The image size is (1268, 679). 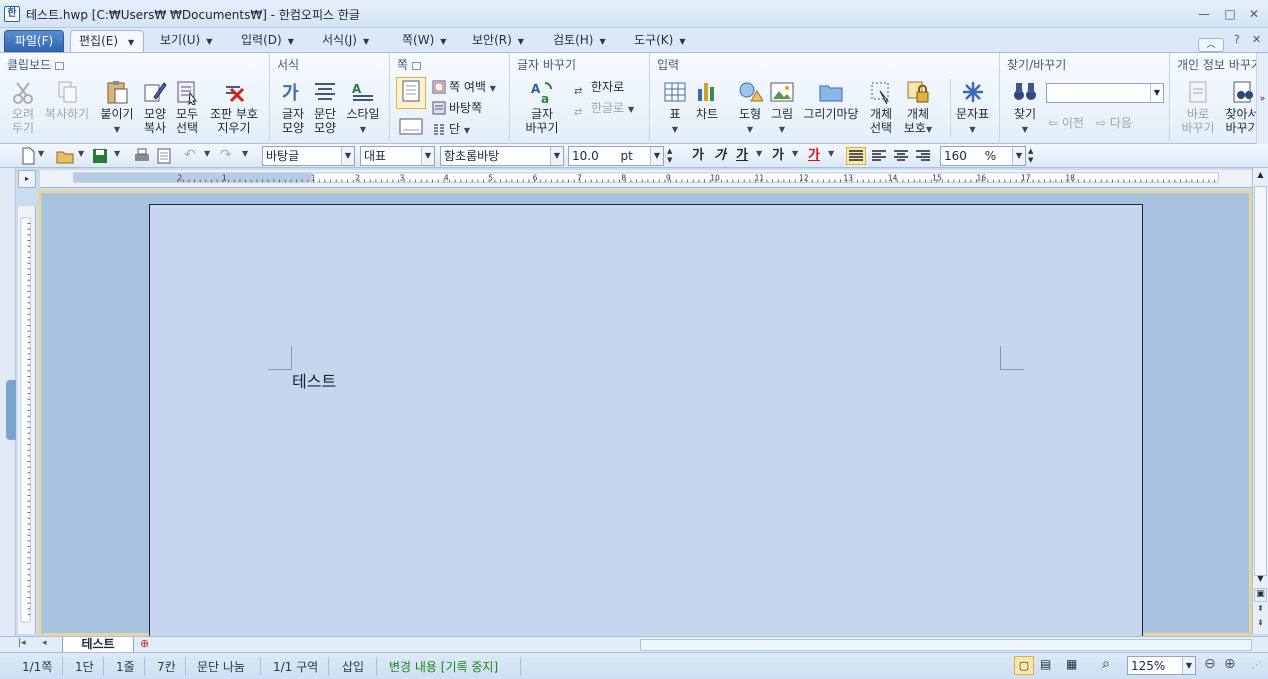 What do you see at coordinates (782, 108) in the screenshot?
I see `picture-button: 그림 ▼` at bounding box center [782, 108].